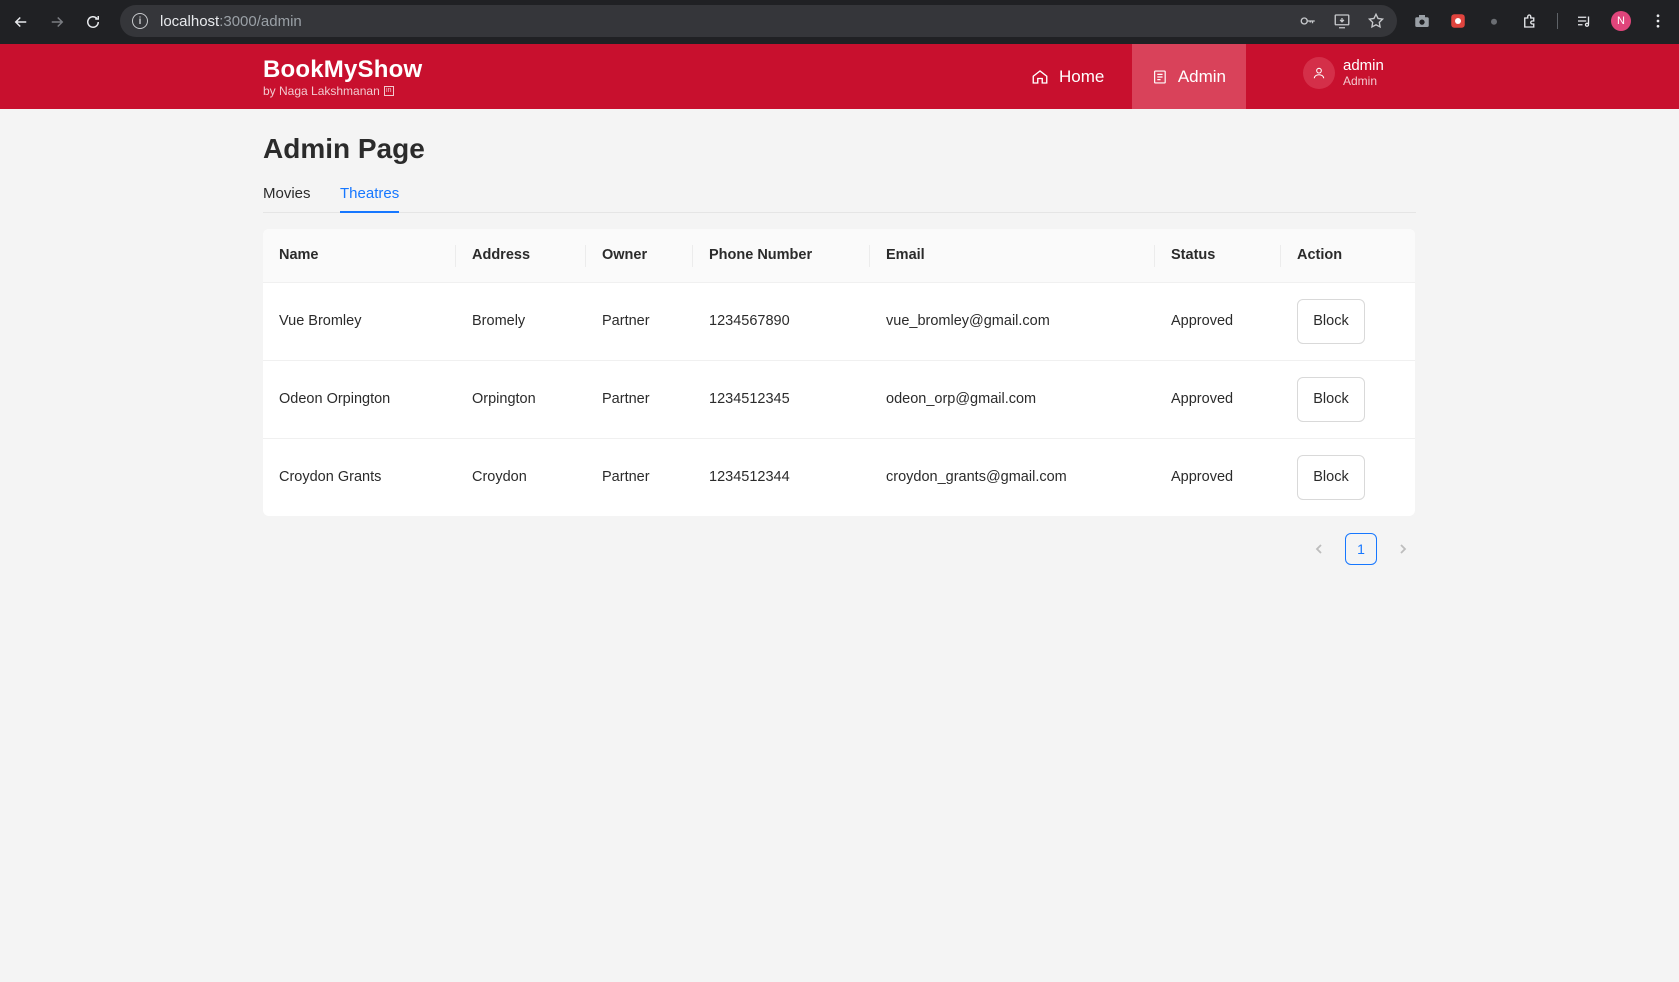  I want to click on theatre-name: Odeon Orpington, so click(335, 399).